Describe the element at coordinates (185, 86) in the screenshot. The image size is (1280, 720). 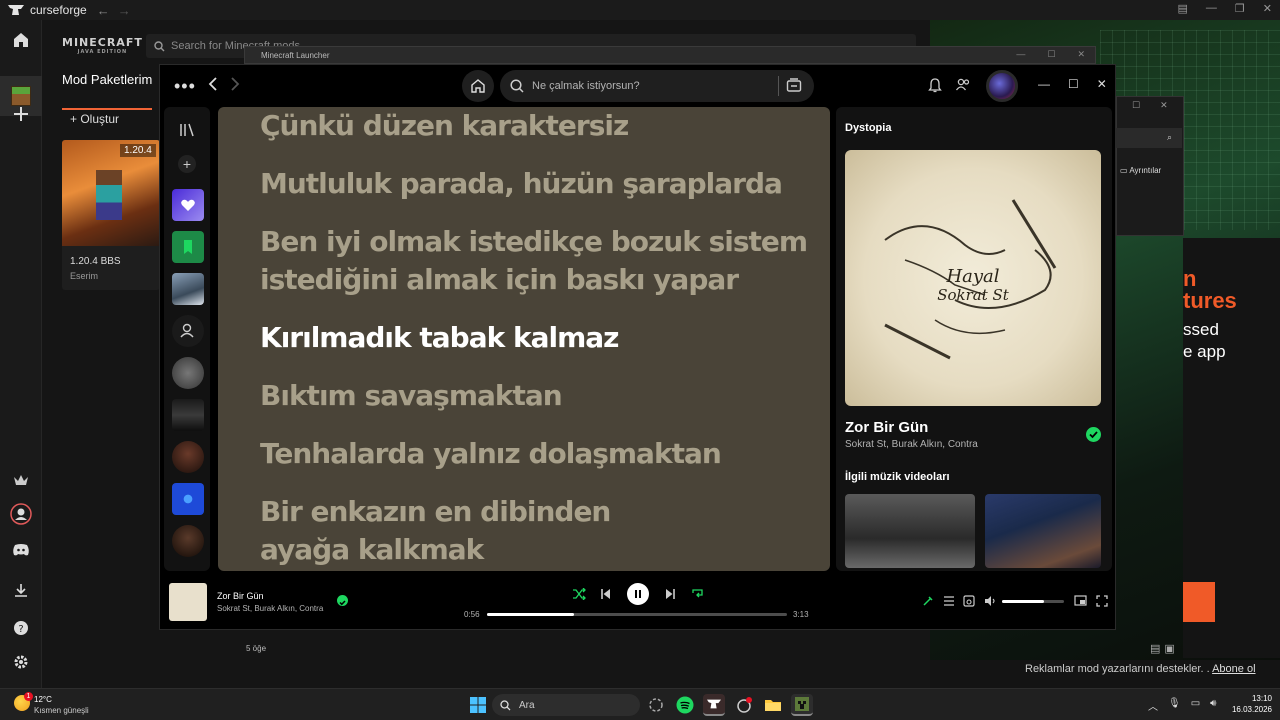
I see `more-options-icon: •••` at that location.